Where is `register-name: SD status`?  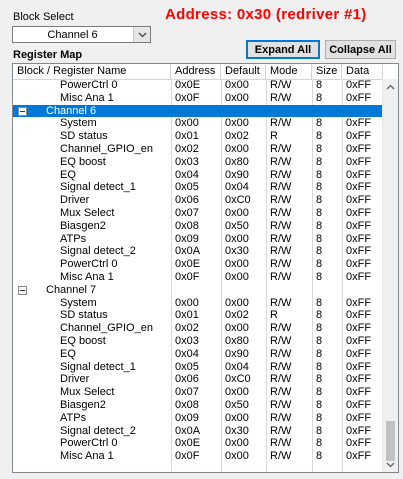
register-name: SD status is located at coordinates (84, 136).